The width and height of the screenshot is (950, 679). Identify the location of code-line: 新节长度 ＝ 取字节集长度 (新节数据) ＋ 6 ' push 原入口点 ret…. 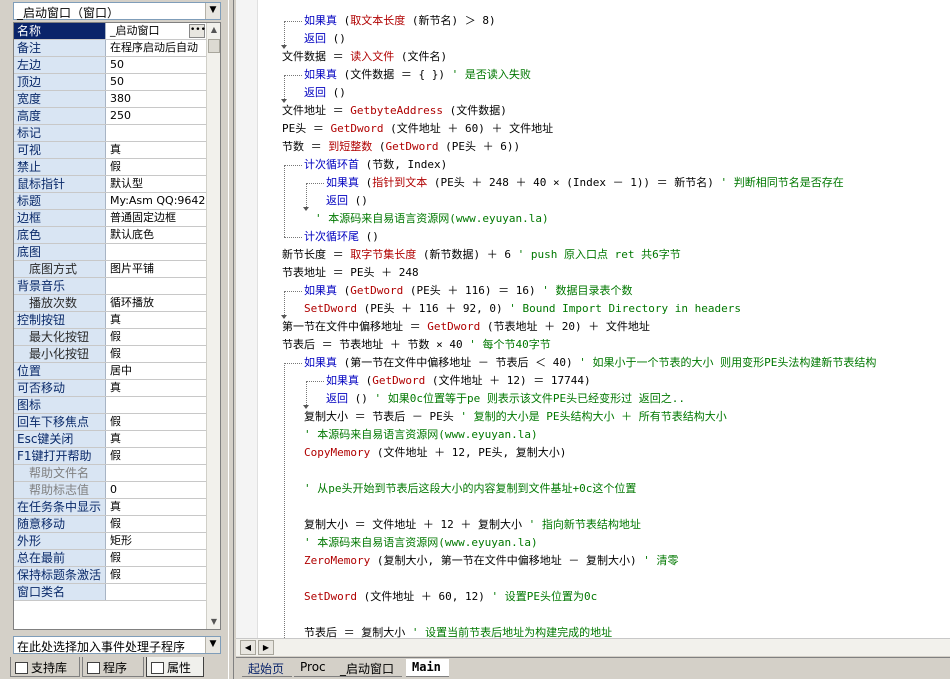
(481, 255).